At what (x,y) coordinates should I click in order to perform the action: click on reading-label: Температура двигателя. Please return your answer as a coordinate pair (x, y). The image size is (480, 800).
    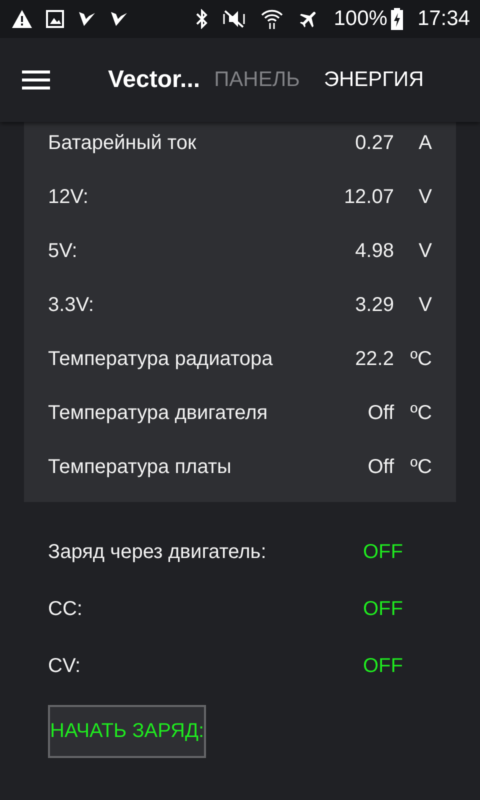
    Looking at the image, I should click on (158, 413).